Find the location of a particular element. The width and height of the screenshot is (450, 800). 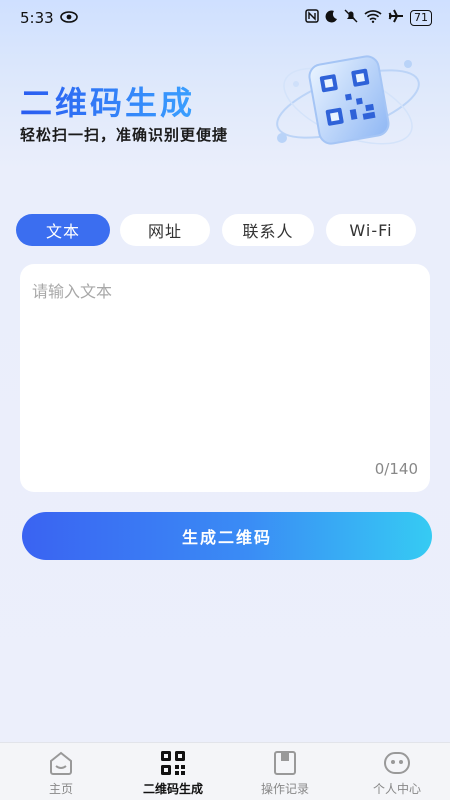

status-time: 5:33 is located at coordinates (37, 18).